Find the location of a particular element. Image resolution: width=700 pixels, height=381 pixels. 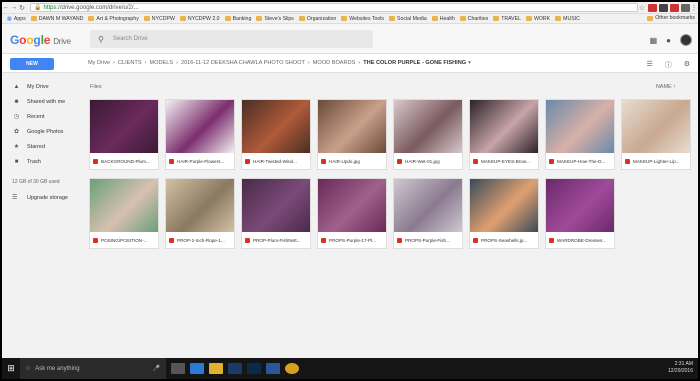

sidebar-item-shared: ☻ Shared with me is located at coordinates (41, 101).